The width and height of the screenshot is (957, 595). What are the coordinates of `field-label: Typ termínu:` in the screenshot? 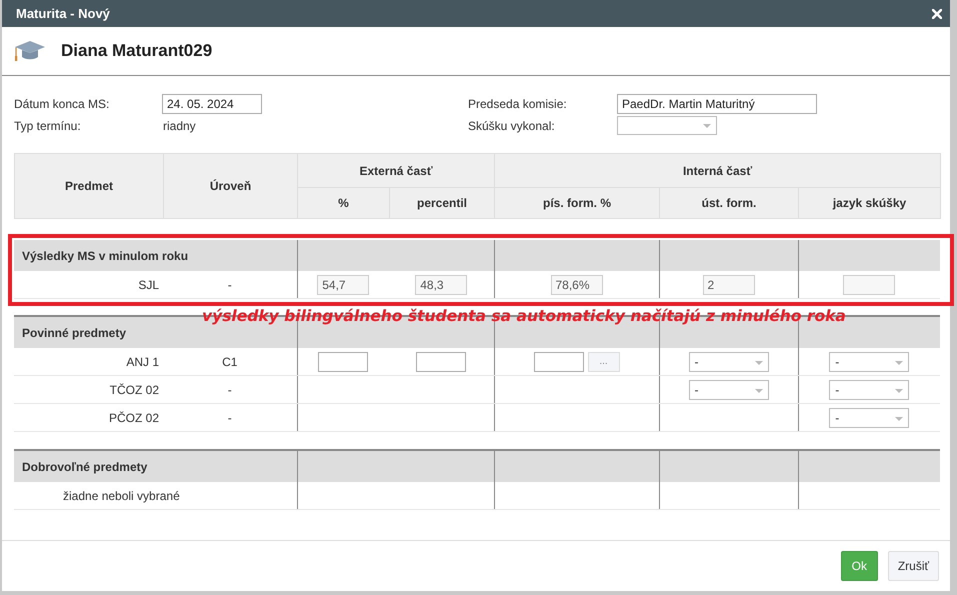 It's located at (48, 125).